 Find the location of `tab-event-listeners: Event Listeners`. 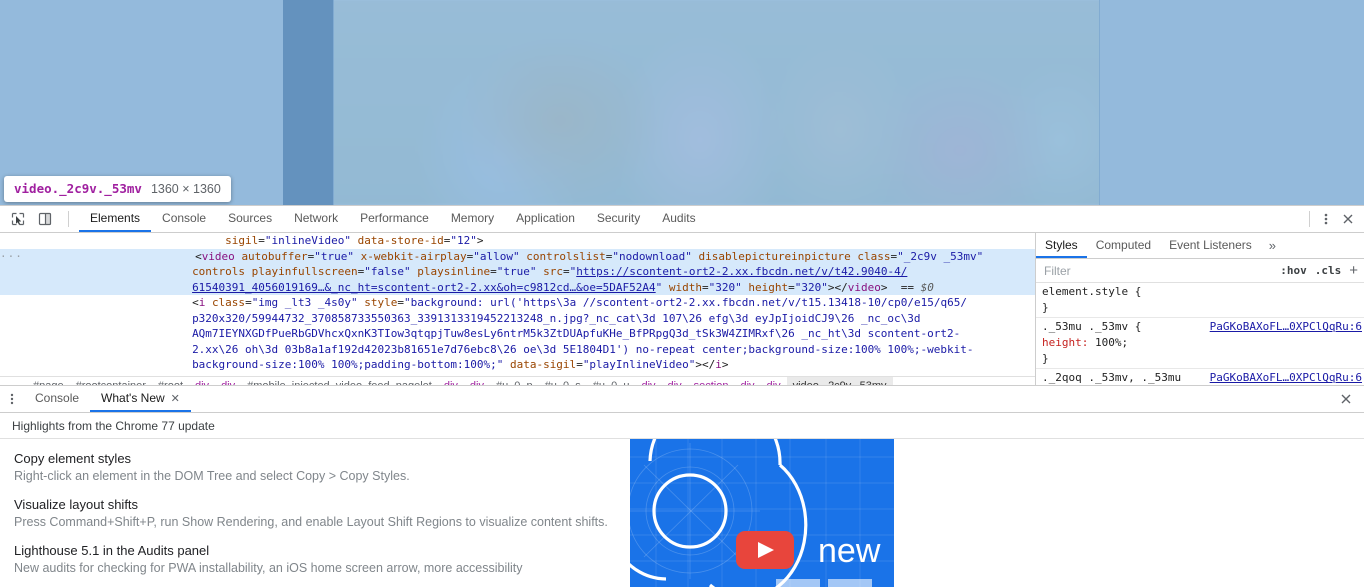

tab-event-listeners: Event Listeners is located at coordinates (1210, 245).